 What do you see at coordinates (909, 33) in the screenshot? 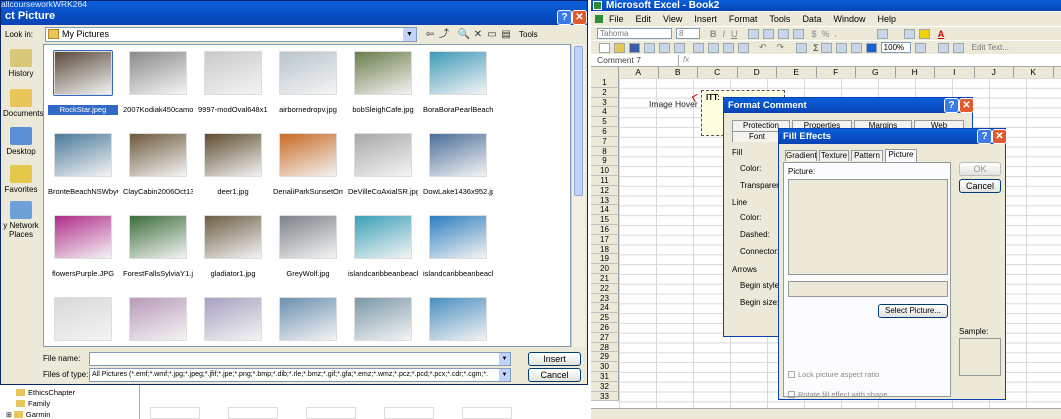
I see `borders-icon` at bounding box center [909, 33].